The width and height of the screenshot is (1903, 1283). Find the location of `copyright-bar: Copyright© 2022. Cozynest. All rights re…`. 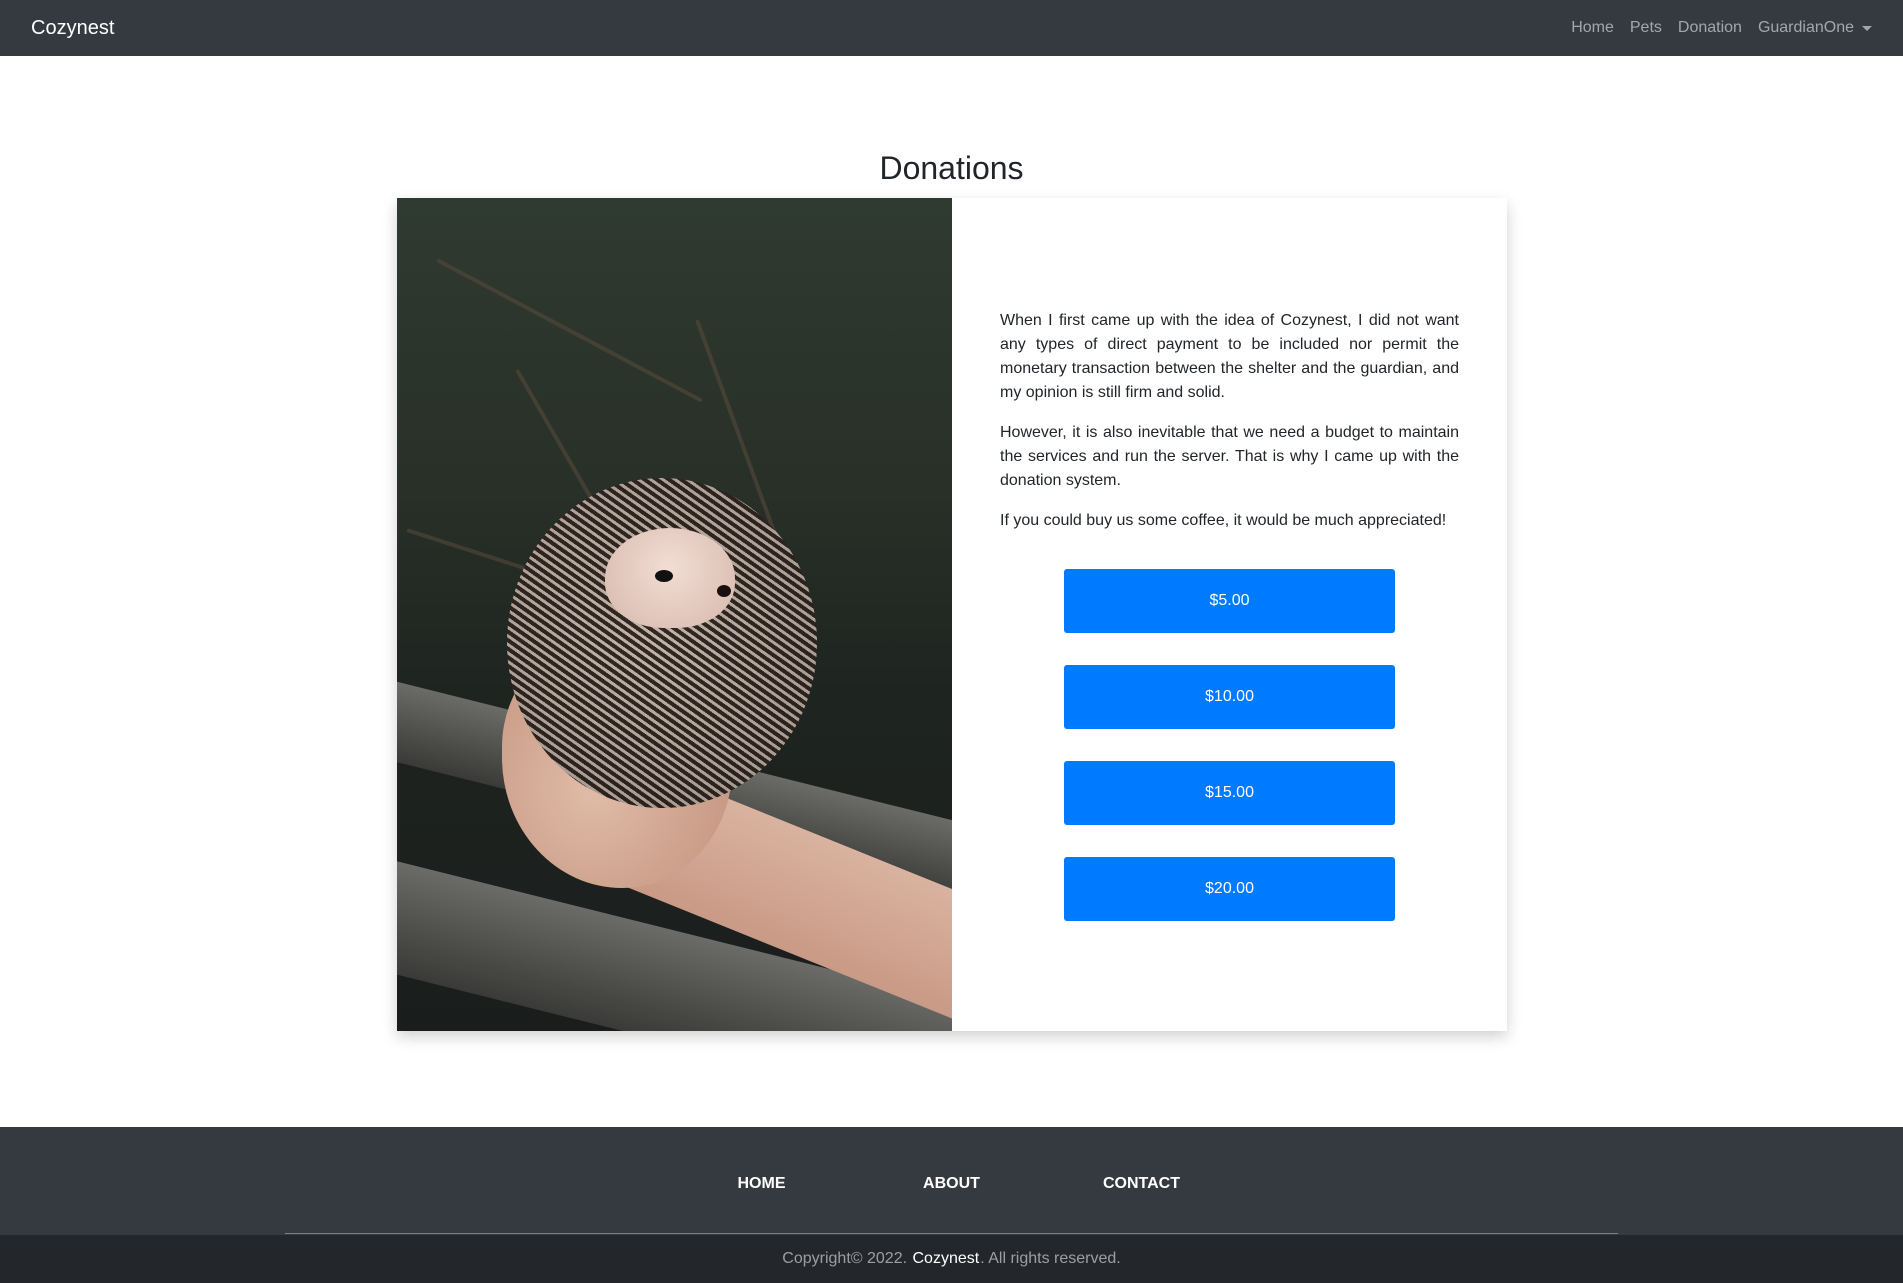

copyright-bar: Copyright© 2022. Cozynest. All rights re… is located at coordinates (951, 1259).